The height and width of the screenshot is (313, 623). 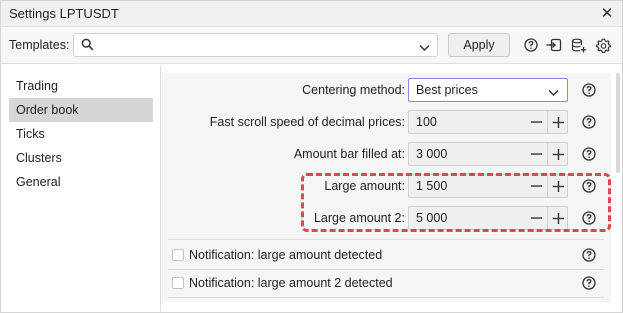 What do you see at coordinates (432, 218) in the screenshot?
I see `large-amount-2-value: 5 000` at bounding box center [432, 218].